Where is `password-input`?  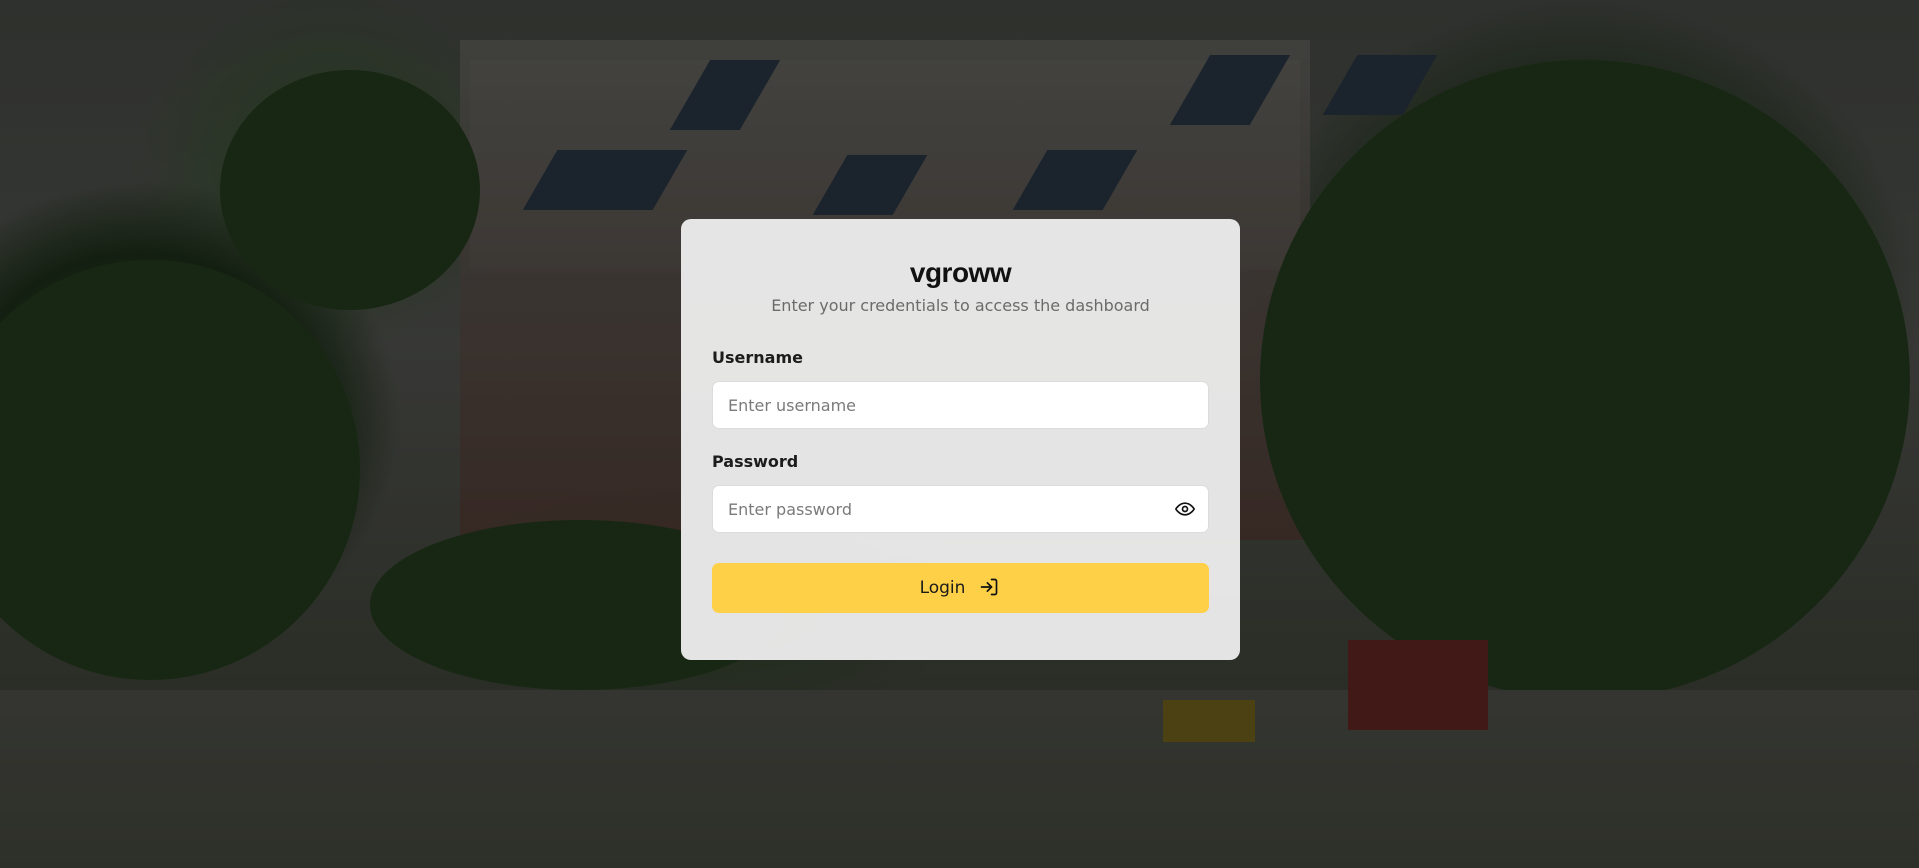
password-input is located at coordinates (960, 509).